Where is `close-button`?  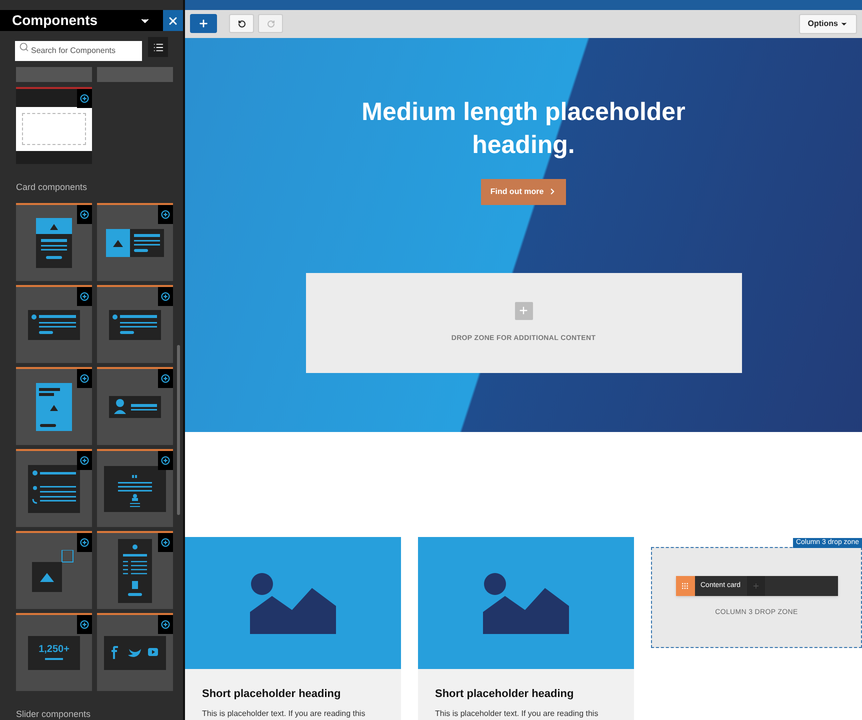 close-button is located at coordinates (173, 20).